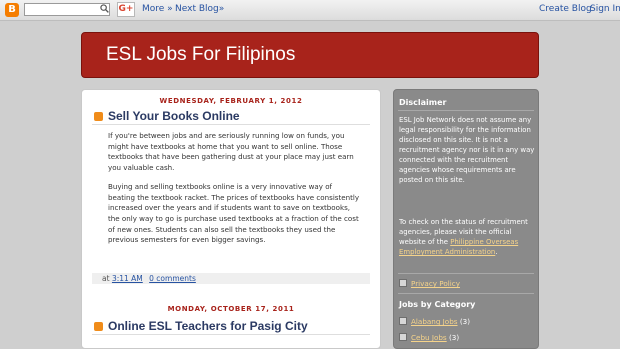 Image resolution: width=620 pixels, height=349 pixels. What do you see at coordinates (231, 278) in the screenshot?
I see `post-footer: at 3:11 AM 0 comments` at bounding box center [231, 278].